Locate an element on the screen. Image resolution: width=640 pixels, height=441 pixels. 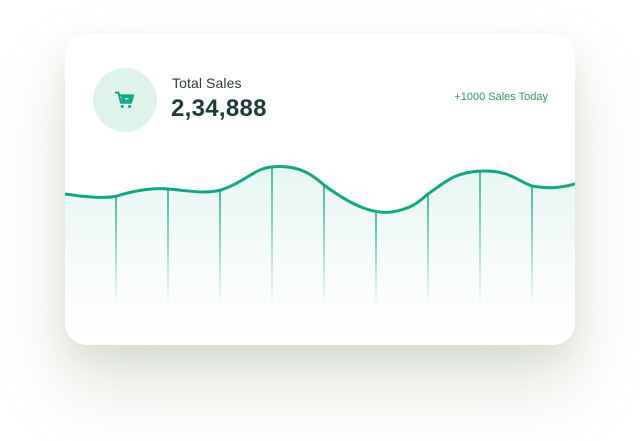
total-sales-value: 2,34,888 is located at coordinates (219, 108).